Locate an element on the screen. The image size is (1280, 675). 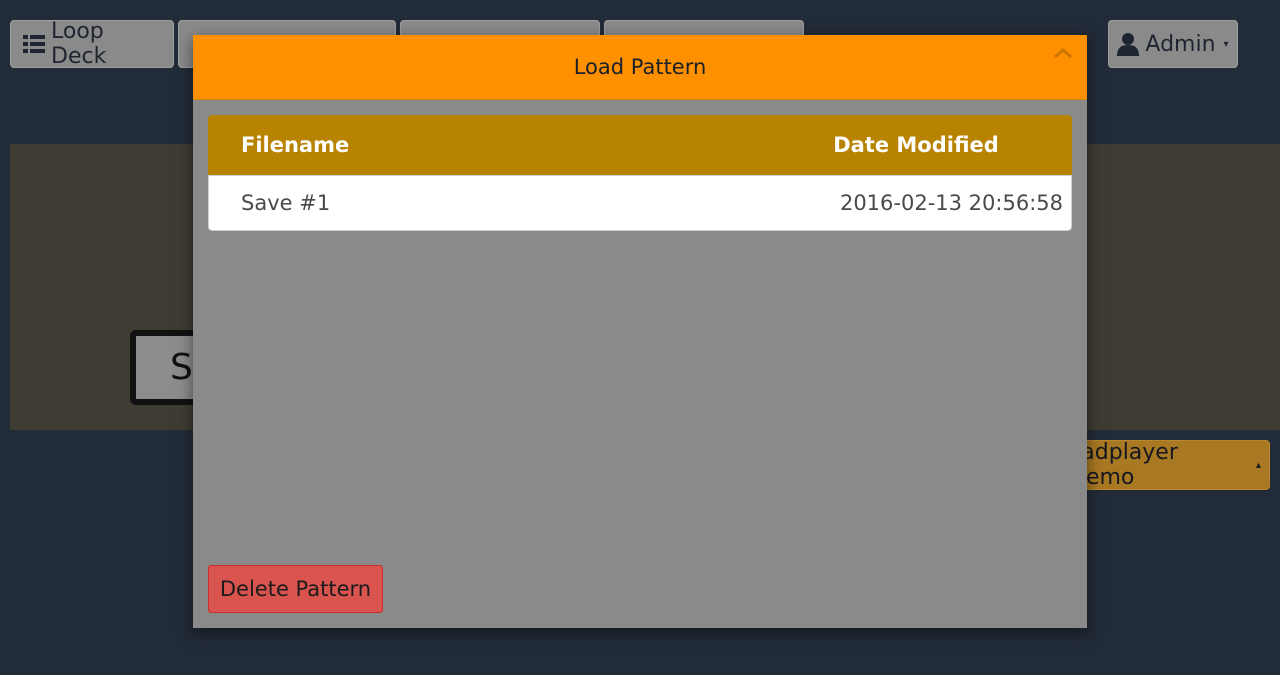
table-header: Filename Date Modified is located at coordinates (640, 145).